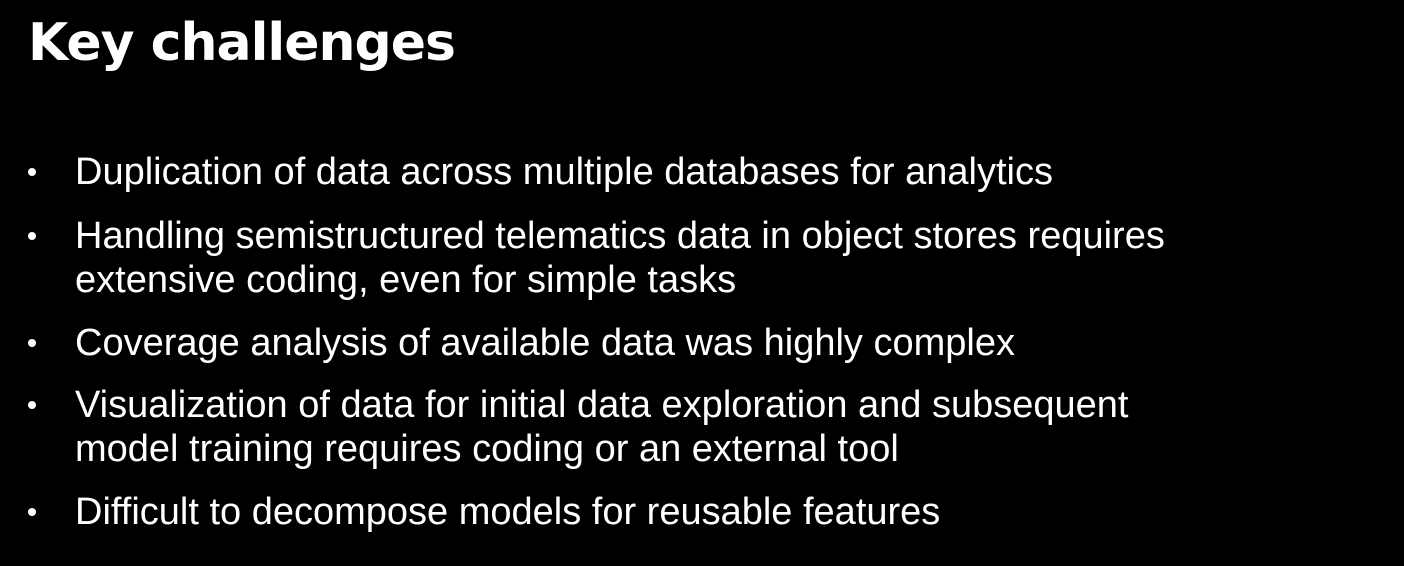  Describe the element at coordinates (242, 43) in the screenshot. I see `slide-title: Key challenges` at that location.